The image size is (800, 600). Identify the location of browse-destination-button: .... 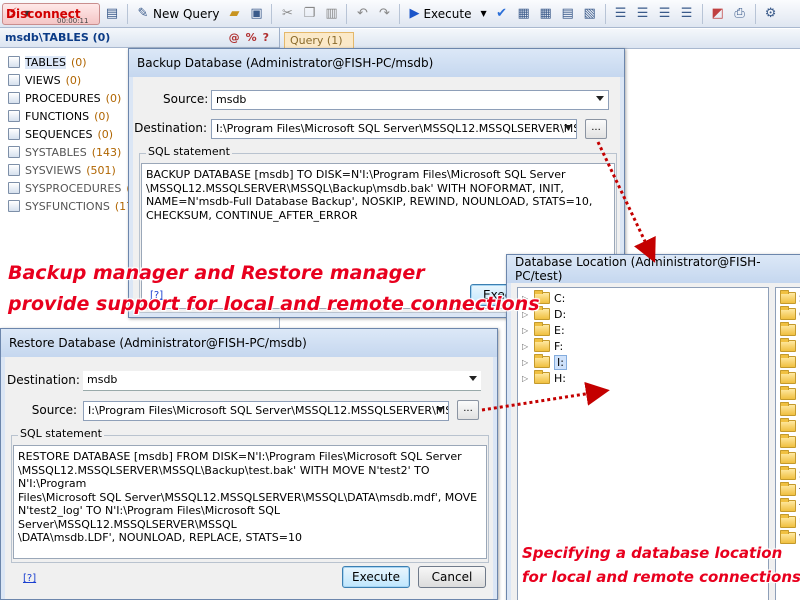
(596, 129).